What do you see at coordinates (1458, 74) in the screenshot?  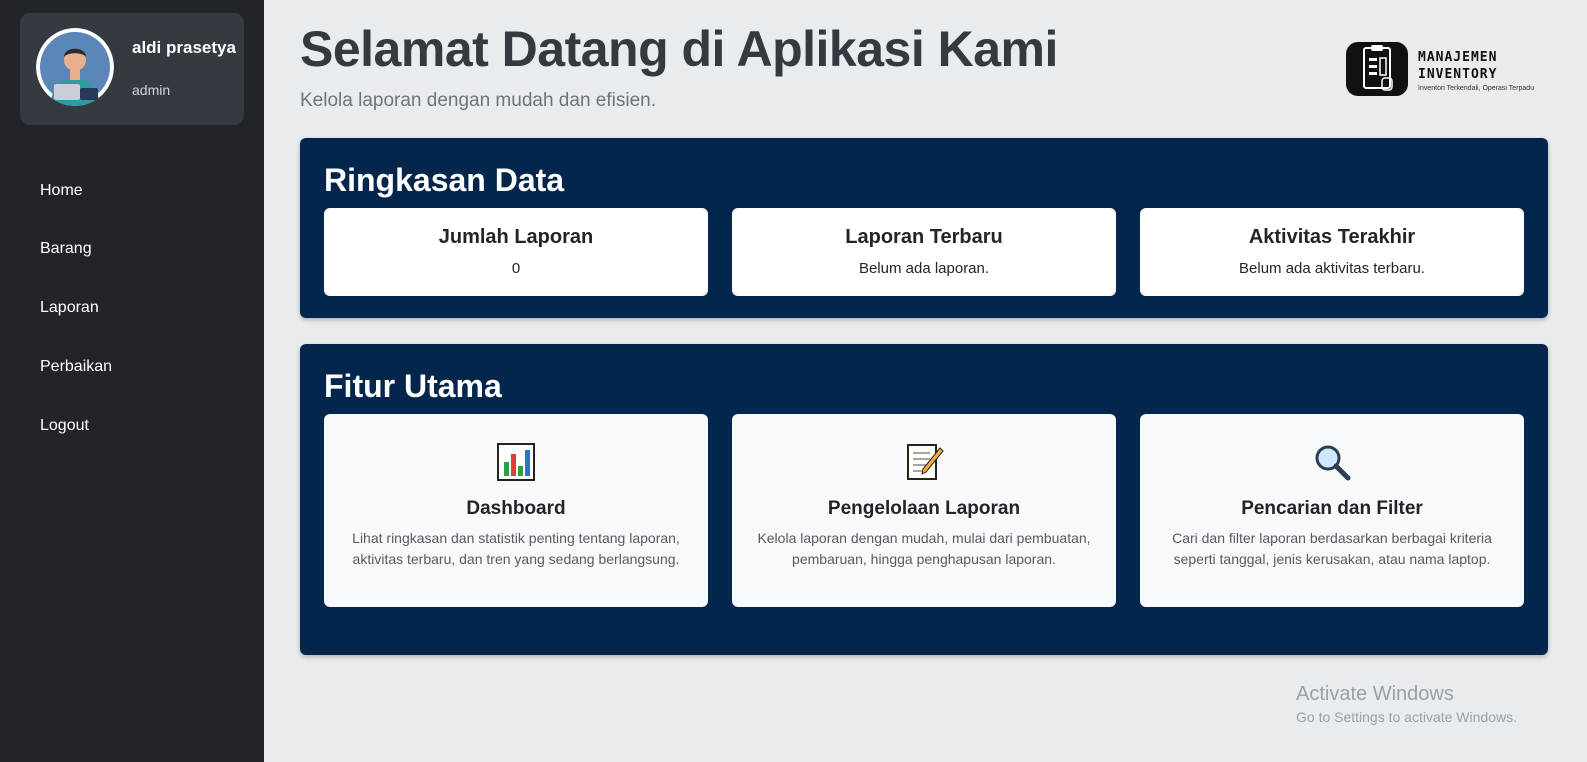 I see `logo-text-line2: INVENTORY` at bounding box center [1458, 74].